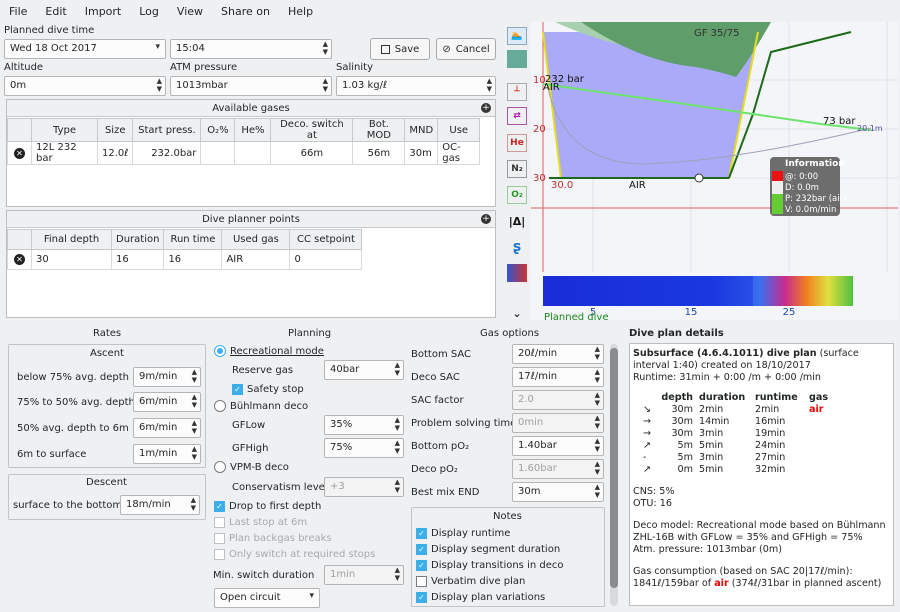  I want to click on conservatism-field: +3 ▲ ▼, so click(364, 487).